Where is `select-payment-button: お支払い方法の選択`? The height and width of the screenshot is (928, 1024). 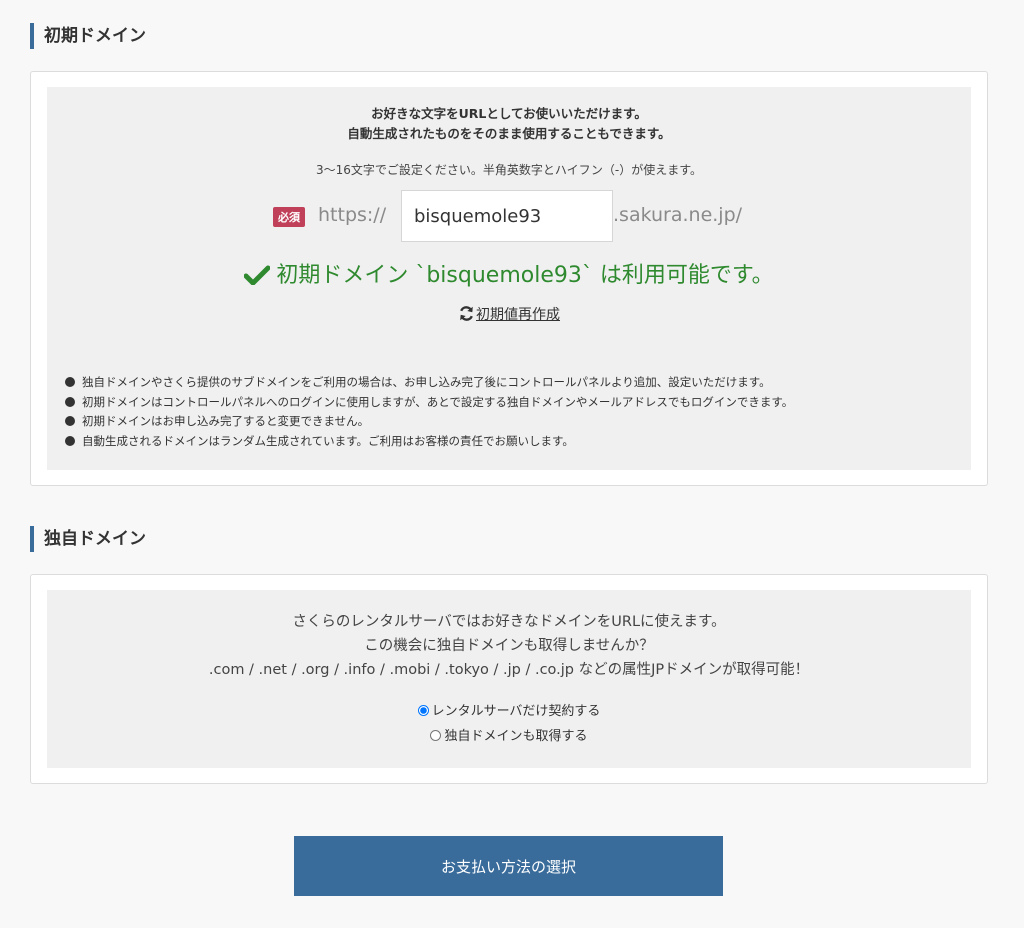
select-payment-button: お支払い方法の選択 is located at coordinates (508, 866).